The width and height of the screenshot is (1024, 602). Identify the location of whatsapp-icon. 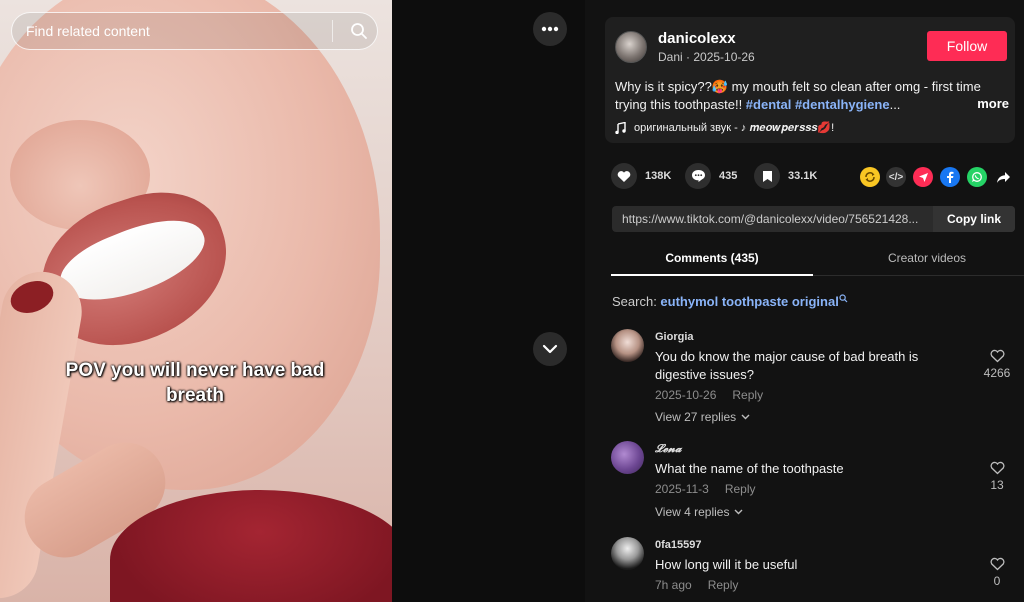
(977, 177).